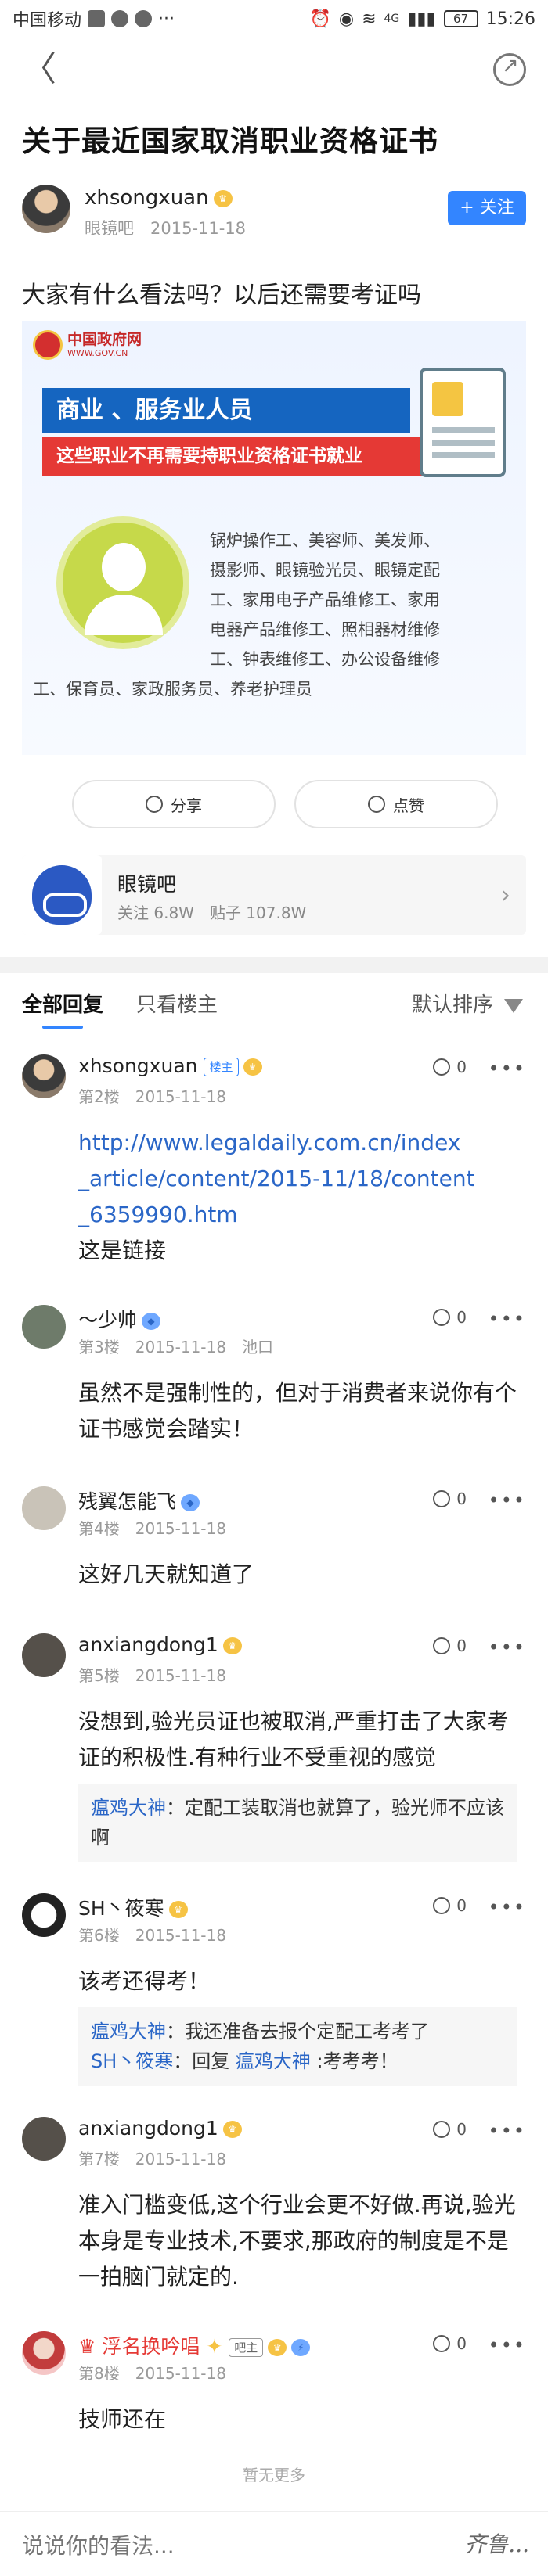 Image resolution: width=548 pixels, height=2576 pixels. Describe the element at coordinates (301, 2347) in the screenshot. I see `vip-badge-icon: ⚡` at that location.